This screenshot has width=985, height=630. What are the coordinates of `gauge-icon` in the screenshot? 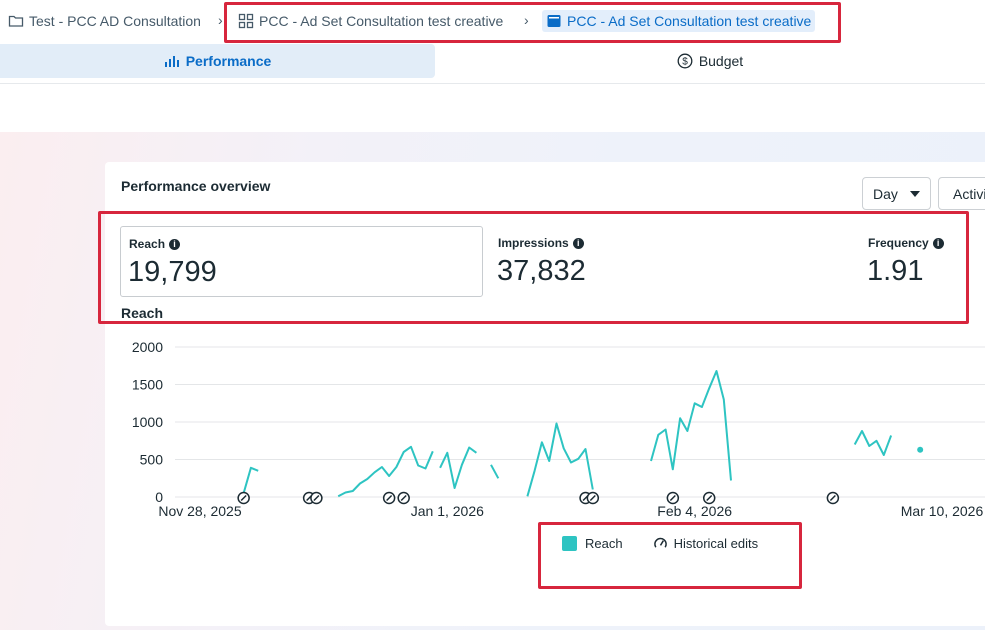 It's located at (660, 542).